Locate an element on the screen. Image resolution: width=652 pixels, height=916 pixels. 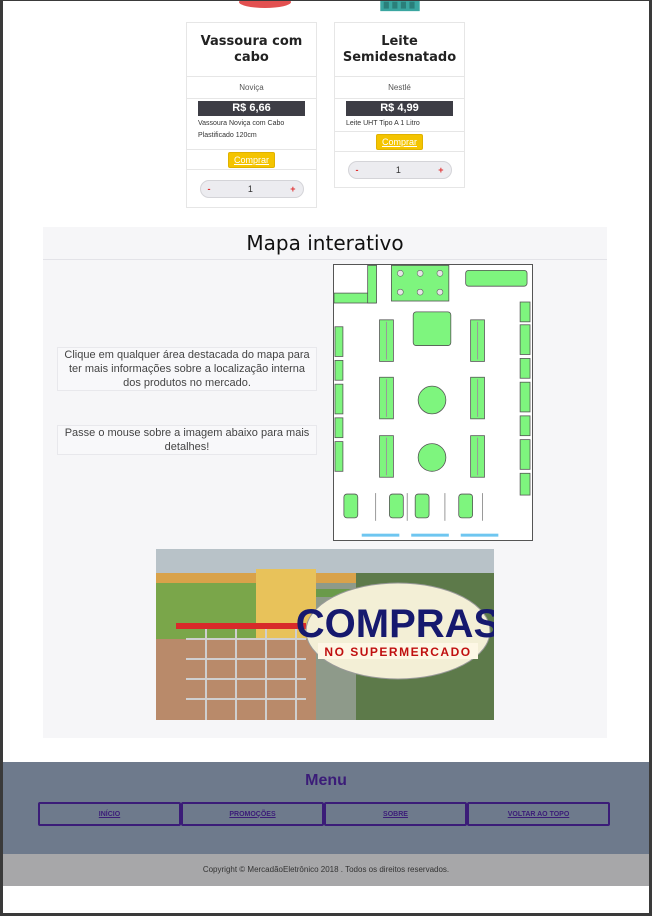
menu-item-sobre: SOBRE is located at coordinates (395, 814).